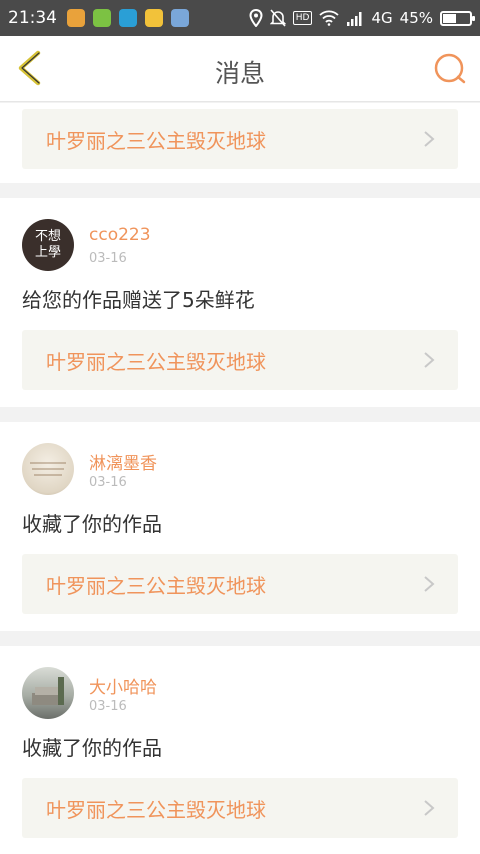 The width and height of the screenshot is (480, 854). I want to click on user-row: 淋漓墨香 03-16, so click(240, 460).